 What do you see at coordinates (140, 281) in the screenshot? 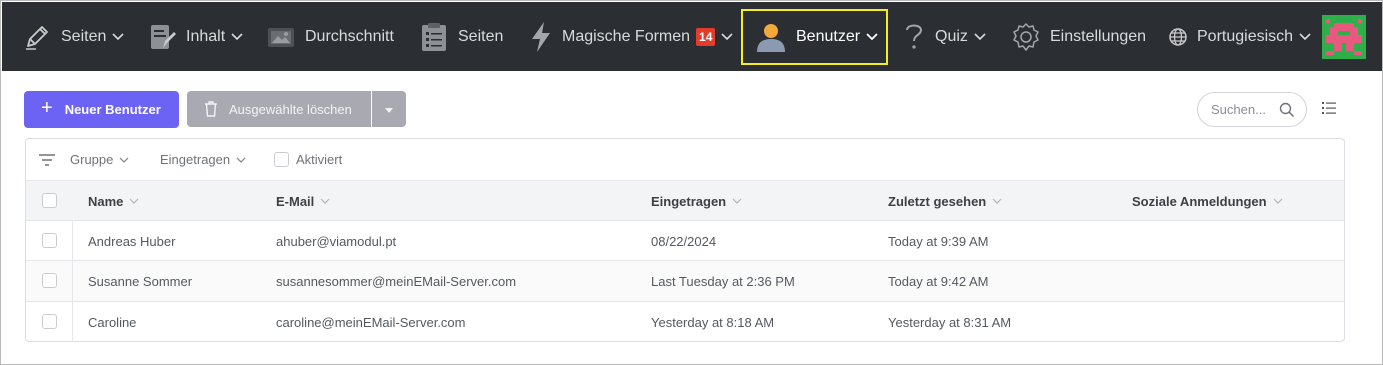
I see `cell-name: Susanne Sommer` at bounding box center [140, 281].